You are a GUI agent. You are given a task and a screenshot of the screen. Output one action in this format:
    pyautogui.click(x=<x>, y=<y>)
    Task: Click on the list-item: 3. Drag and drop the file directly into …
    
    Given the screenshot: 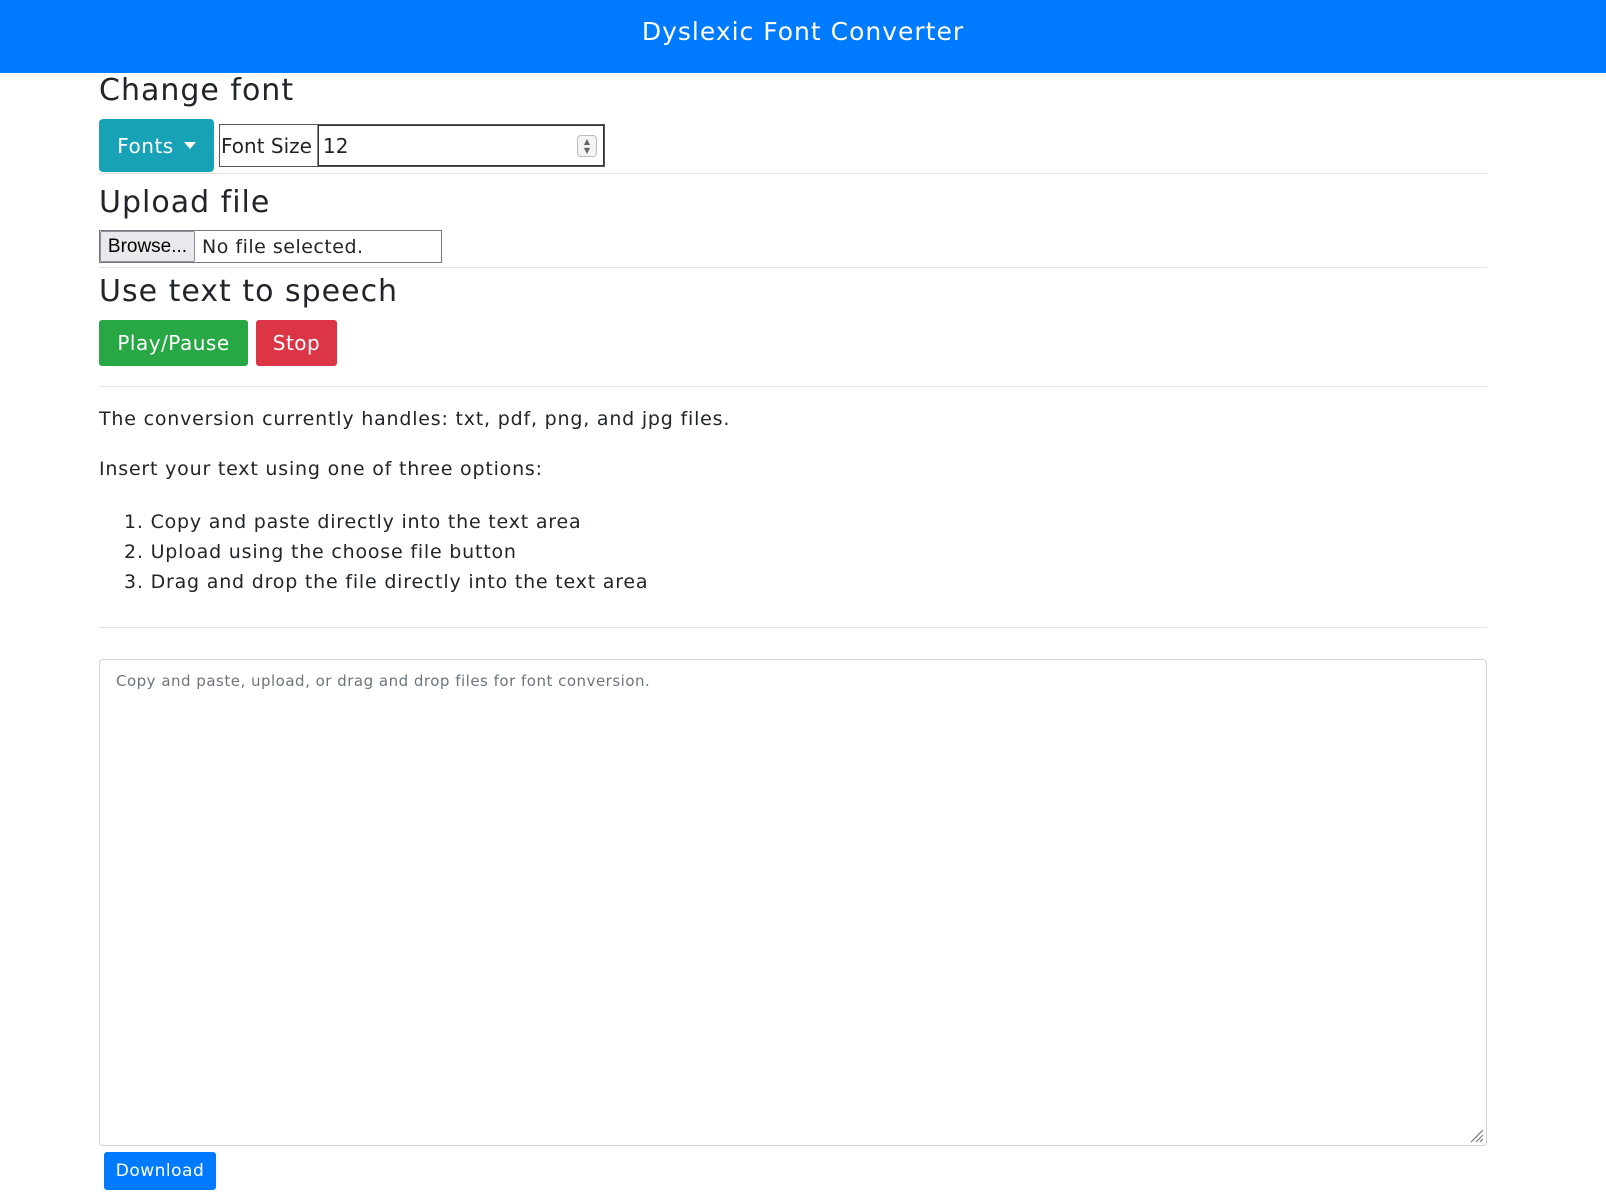 What is the action you would take?
    pyautogui.click(x=386, y=582)
    